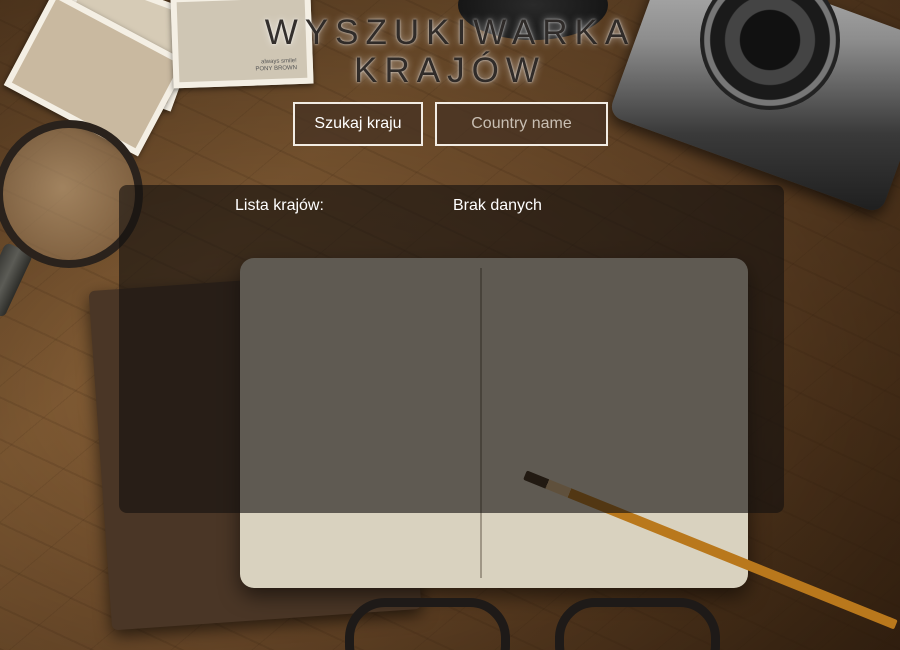  I want to click on country-list-value: Brak danych, so click(497, 205).